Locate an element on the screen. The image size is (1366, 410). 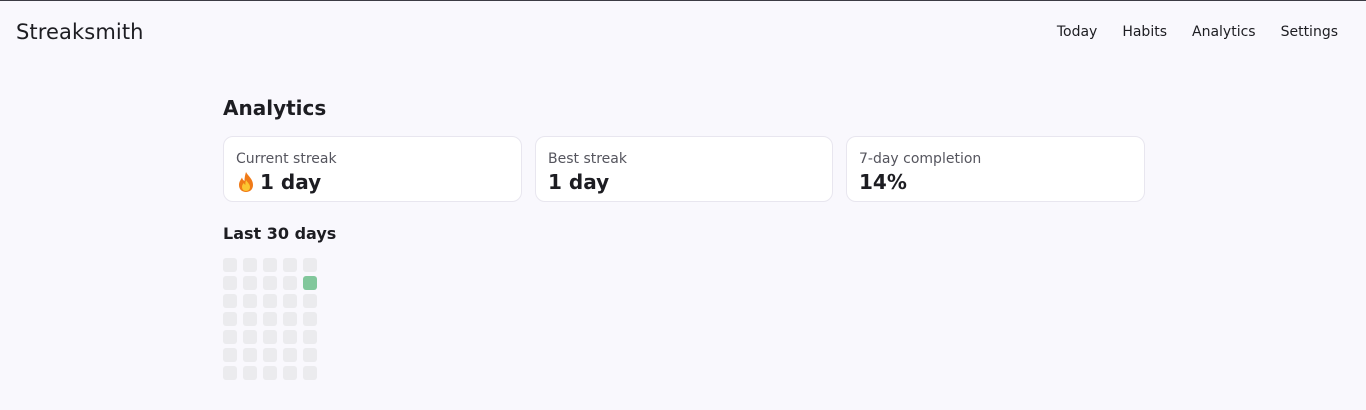
app-brand: Streaksmith is located at coordinates (80, 32).